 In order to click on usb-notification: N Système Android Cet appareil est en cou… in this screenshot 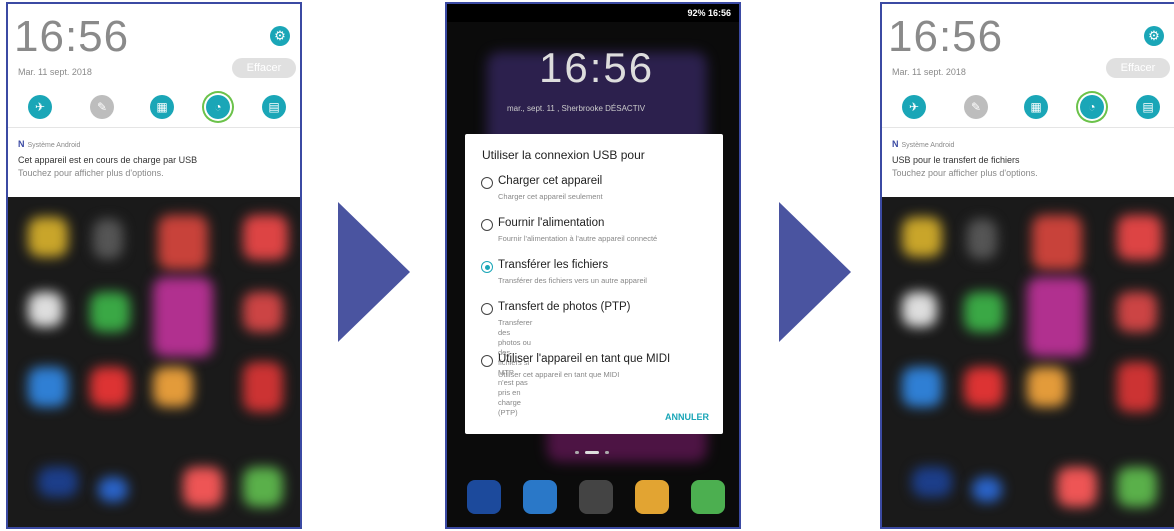, I will do `click(154, 162)`.